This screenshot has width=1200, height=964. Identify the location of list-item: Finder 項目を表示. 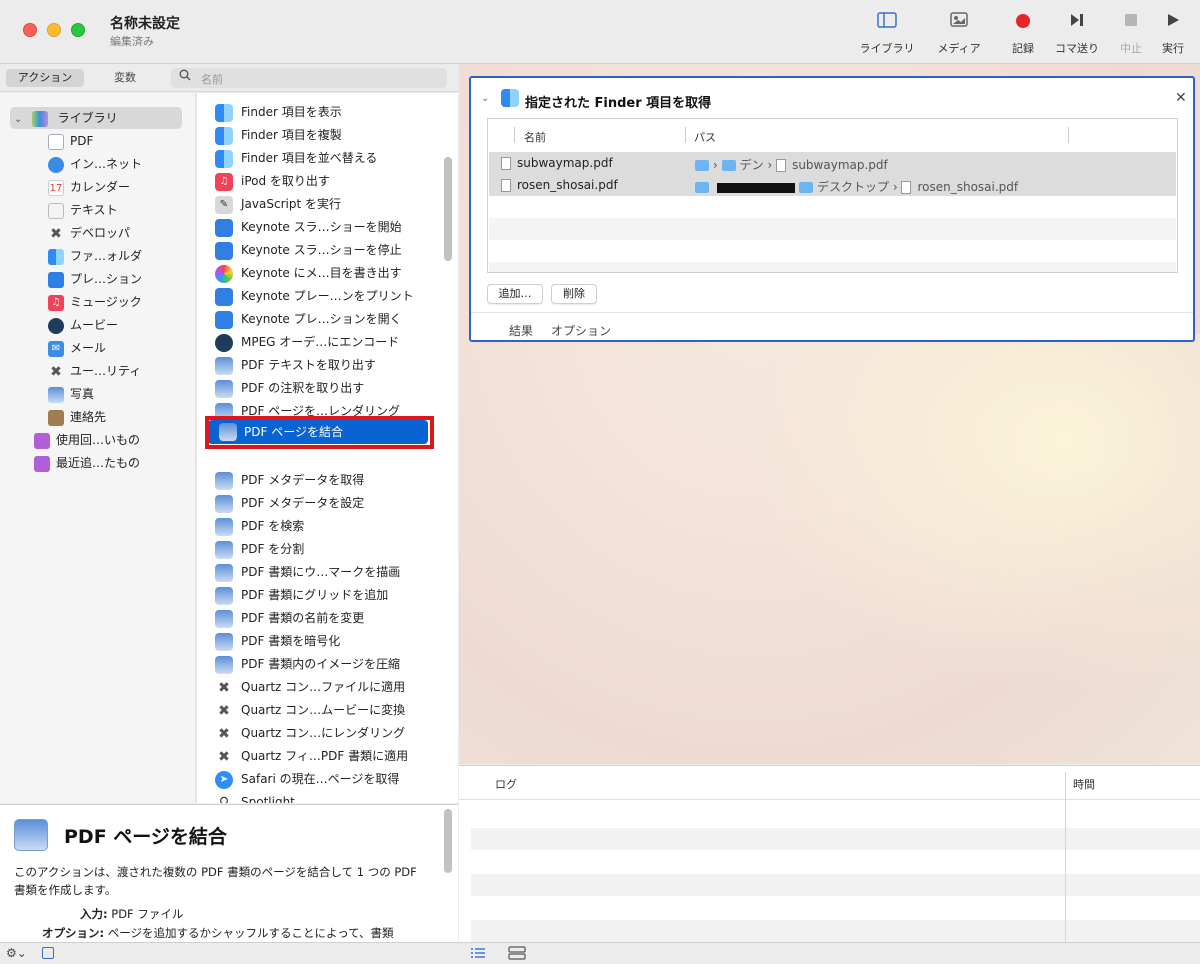
(278, 112).